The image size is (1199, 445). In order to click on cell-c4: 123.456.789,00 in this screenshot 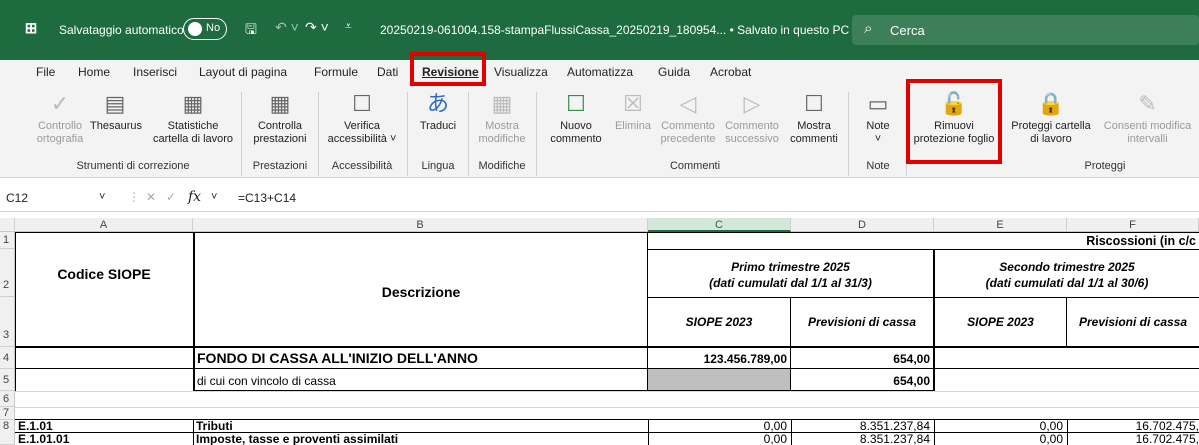, I will do `click(719, 360)`.